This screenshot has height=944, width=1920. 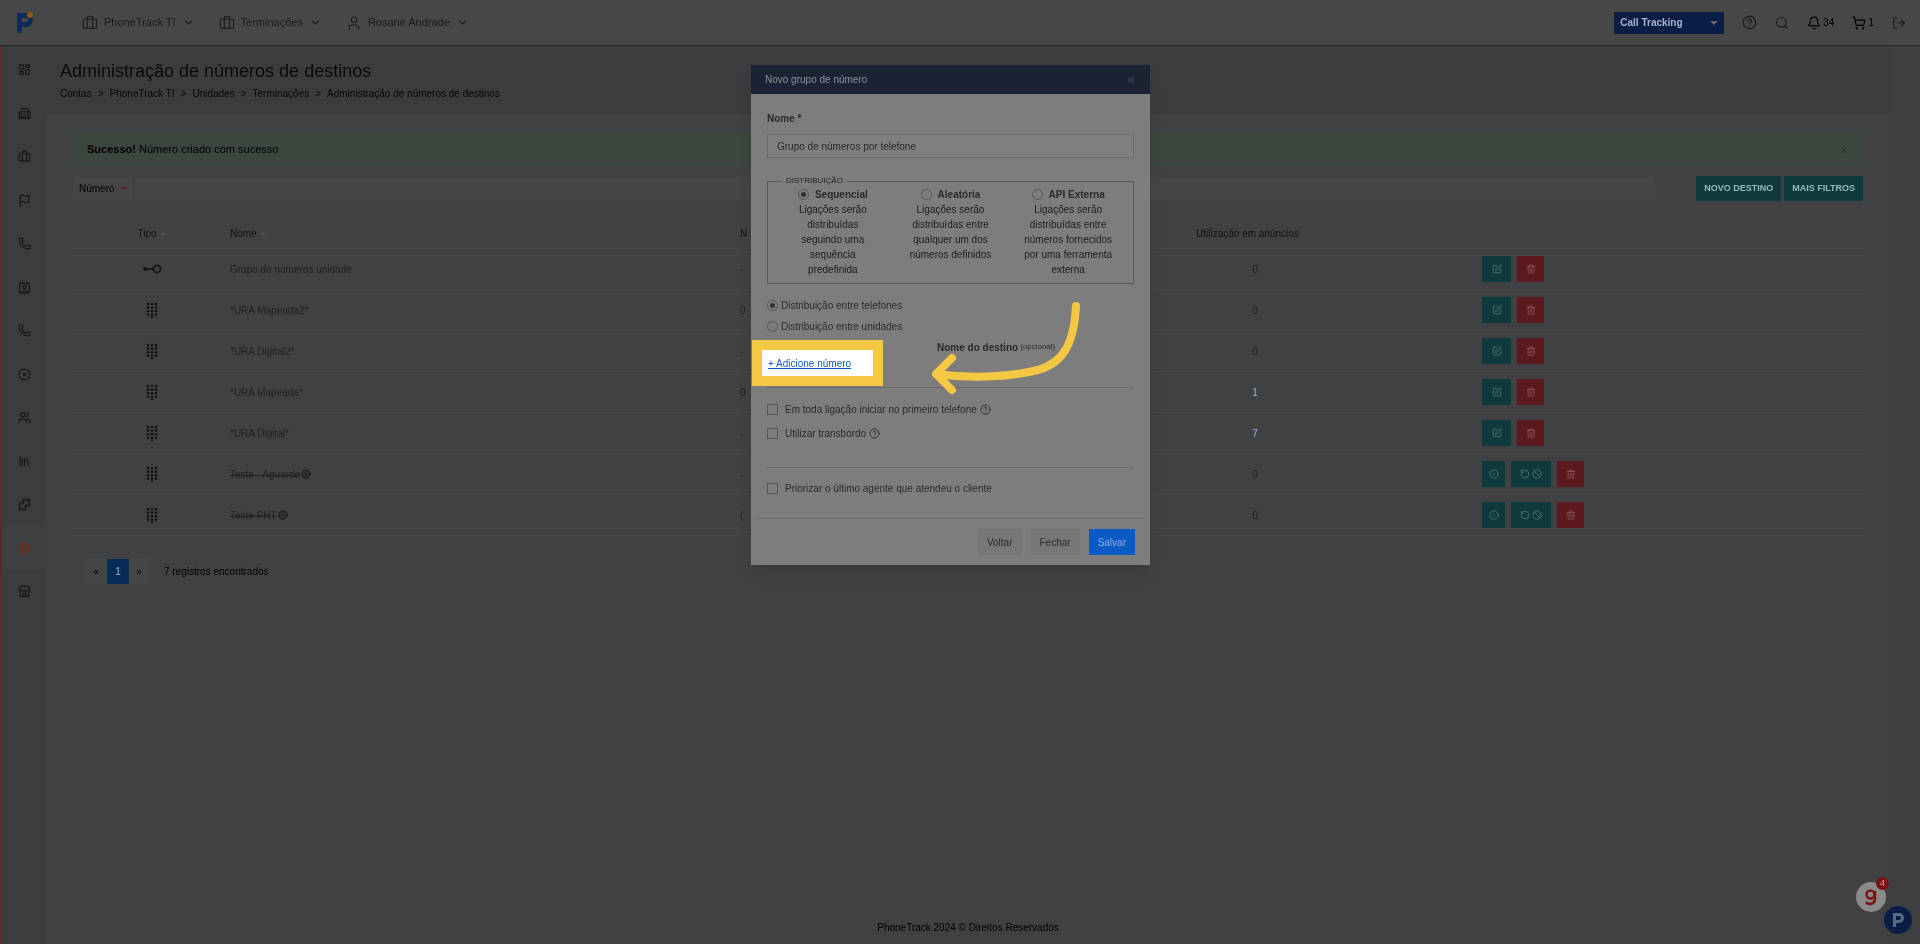 I want to click on table-cell-text: (, so click(x=742, y=515).